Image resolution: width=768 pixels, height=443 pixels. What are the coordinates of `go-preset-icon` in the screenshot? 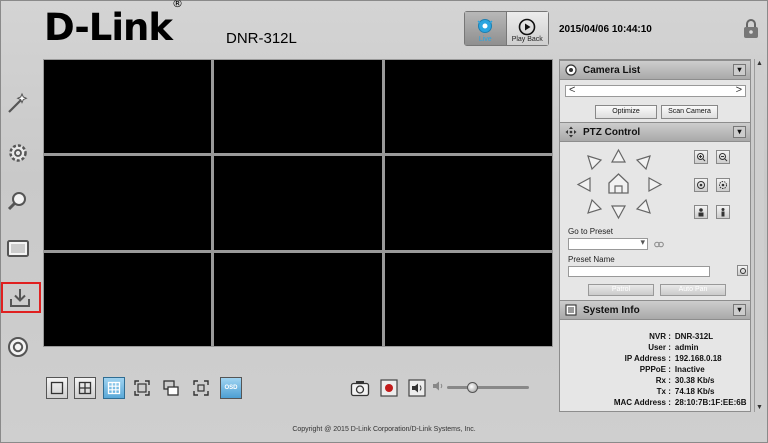 It's located at (659, 244).